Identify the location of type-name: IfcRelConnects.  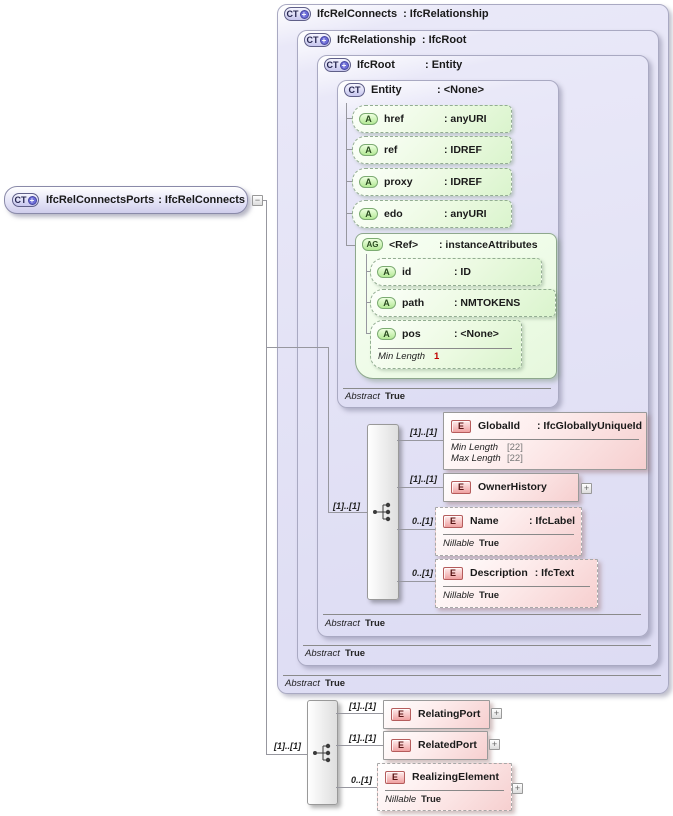
(357, 14).